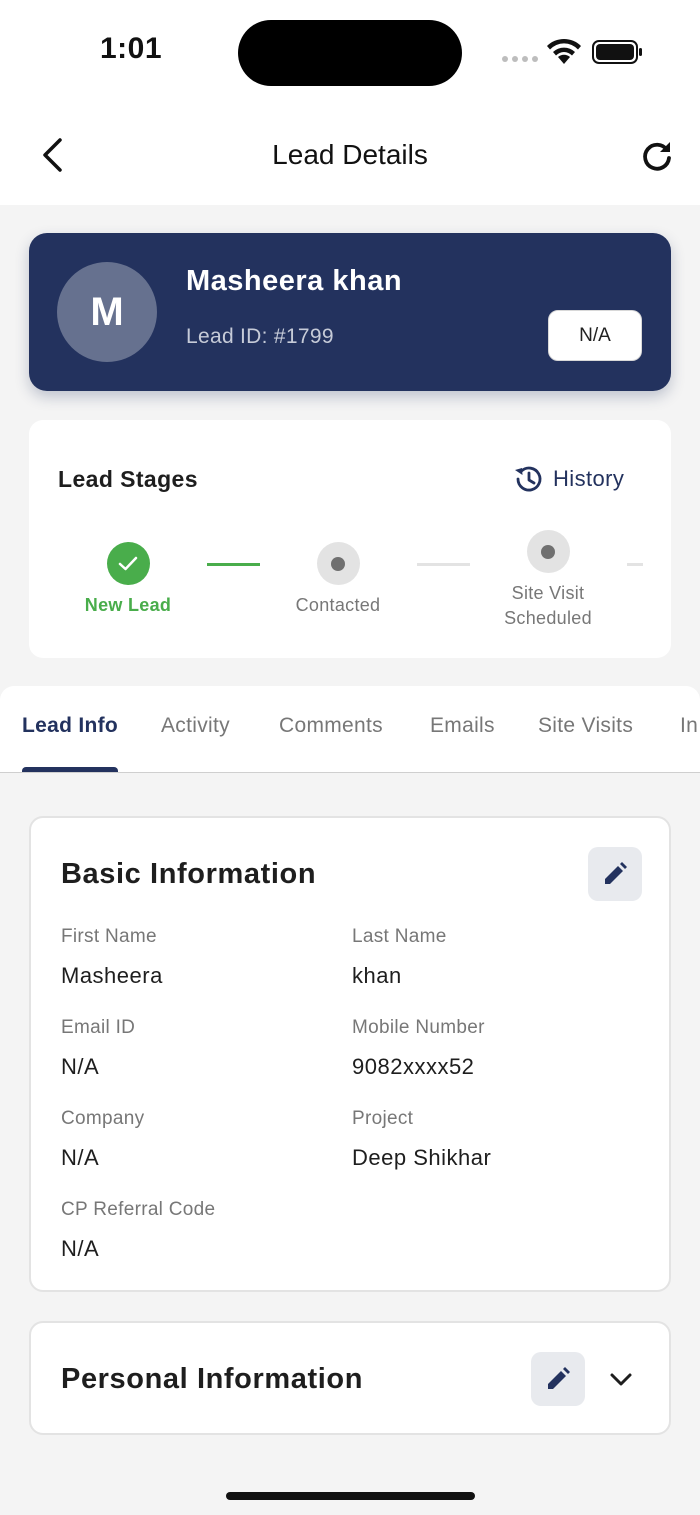 This screenshot has height=1515, width=700. Describe the element at coordinates (128, 605) in the screenshot. I see `stage-label: New Lead` at that location.